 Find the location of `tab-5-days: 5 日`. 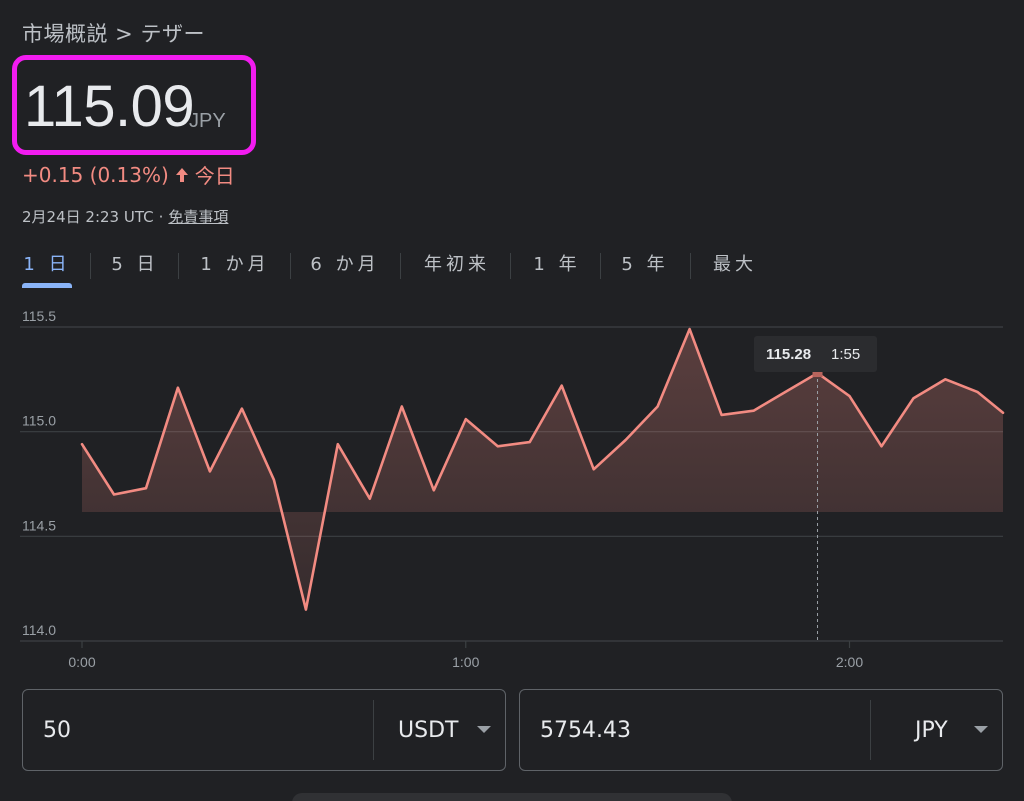

tab-5-days: 5 日 is located at coordinates (135, 269).